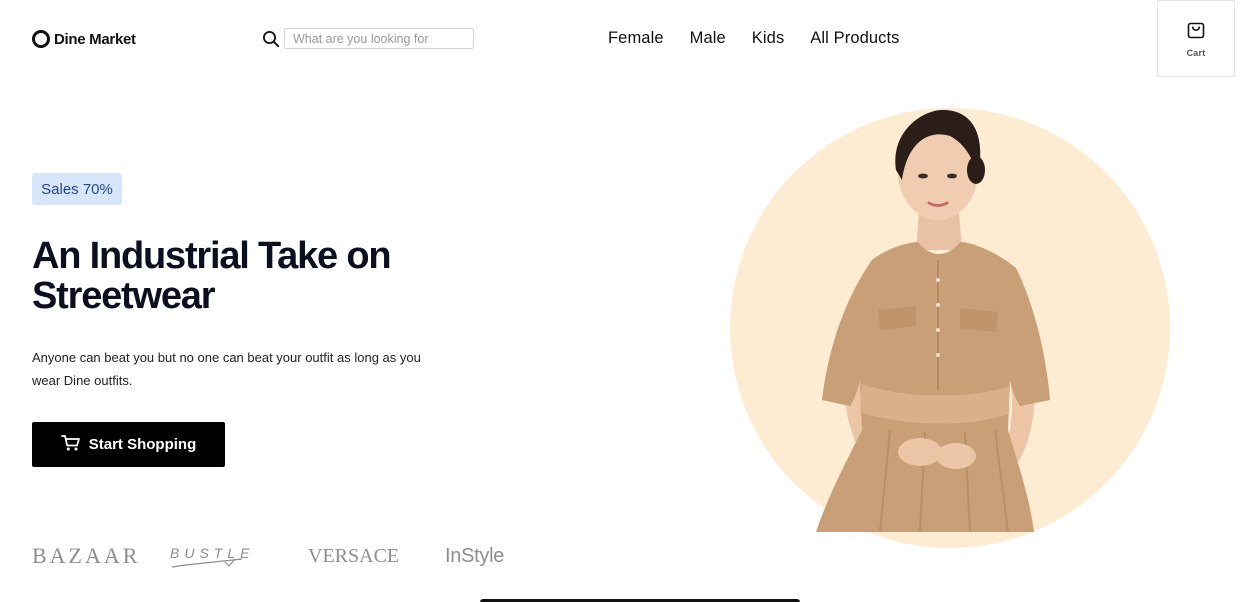  What do you see at coordinates (273, 38) in the screenshot?
I see `search-icon` at bounding box center [273, 38].